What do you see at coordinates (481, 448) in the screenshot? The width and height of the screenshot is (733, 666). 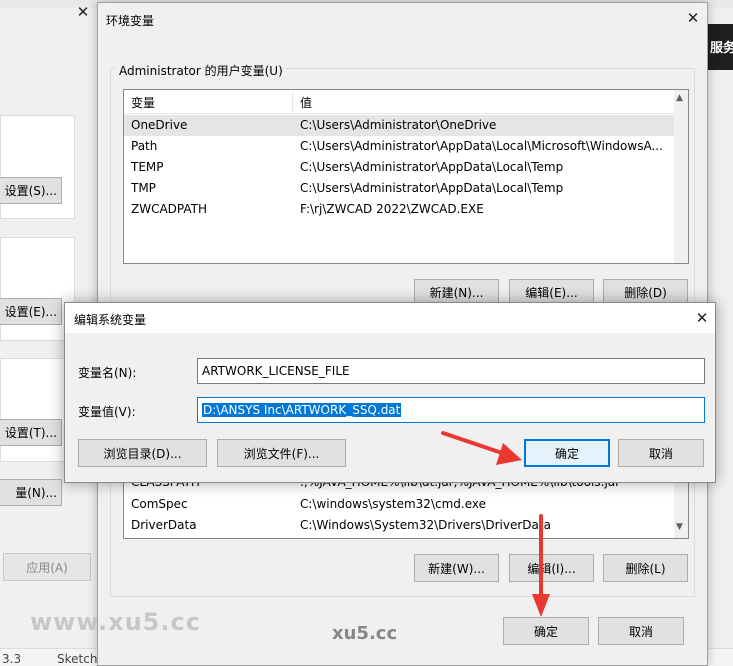 I see `arrow-to-dialog-ok-icon` at bounding box center [481, 448].